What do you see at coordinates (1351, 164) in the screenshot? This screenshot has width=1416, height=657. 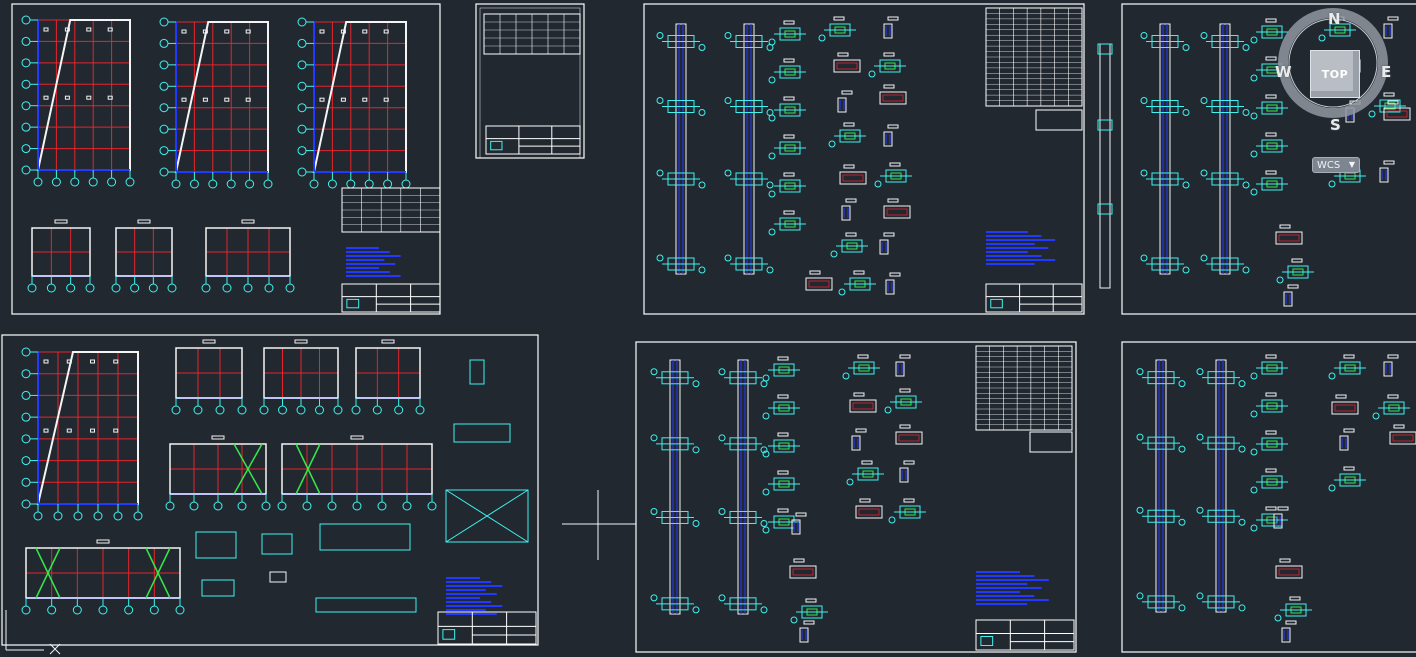 I see `chevron-down-icon: ▼` at bounding box center [1351, 164].